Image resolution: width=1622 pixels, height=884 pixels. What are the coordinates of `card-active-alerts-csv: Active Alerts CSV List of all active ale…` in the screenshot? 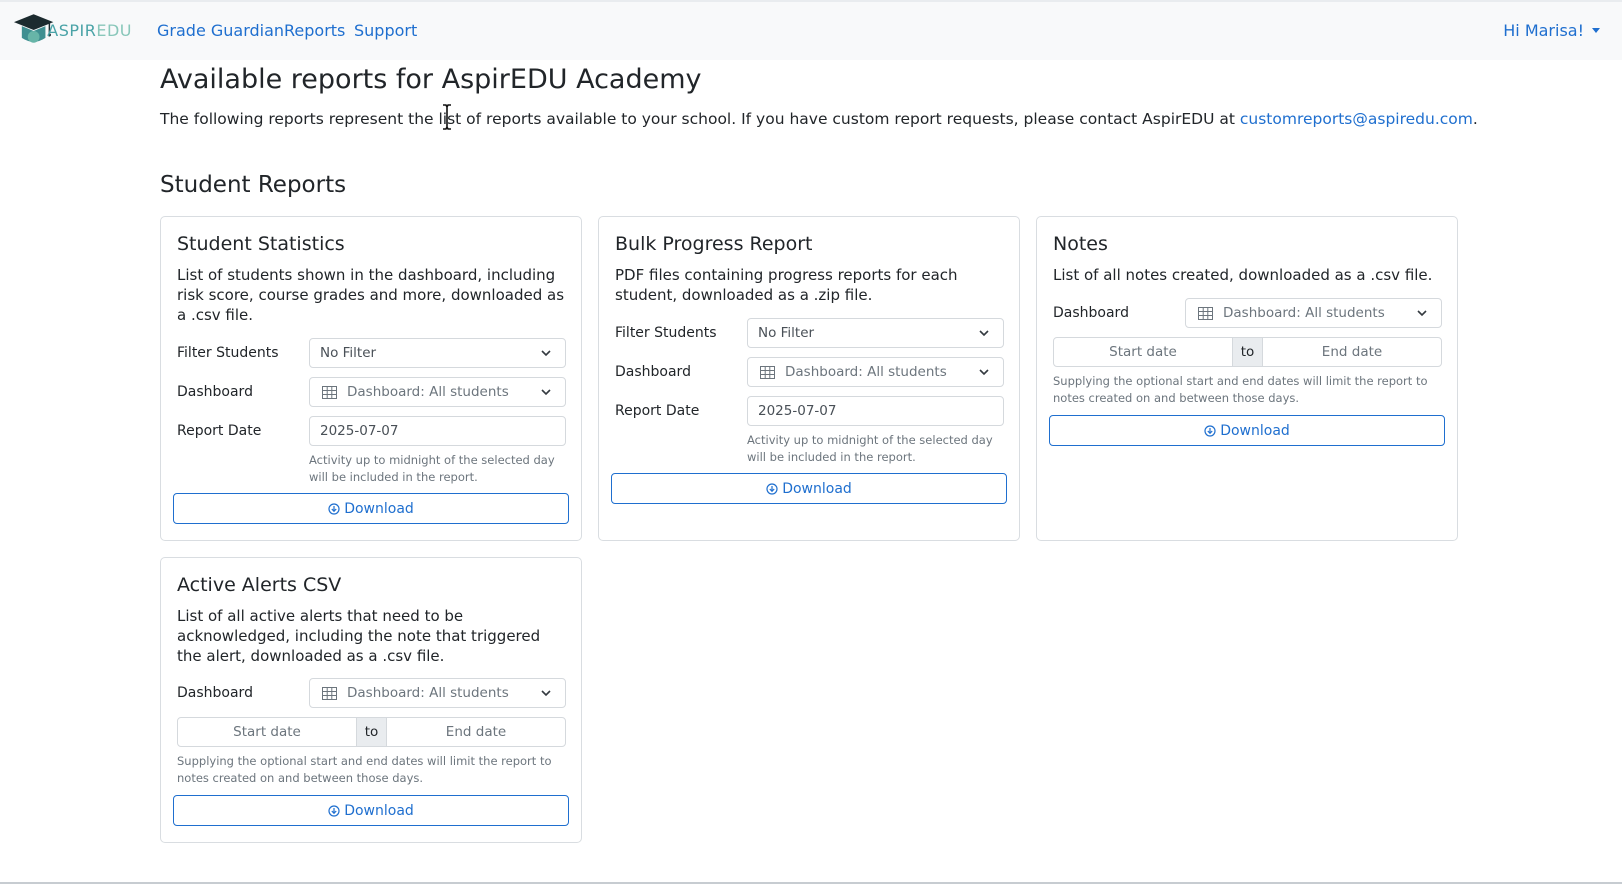 It's located at (371, 700).